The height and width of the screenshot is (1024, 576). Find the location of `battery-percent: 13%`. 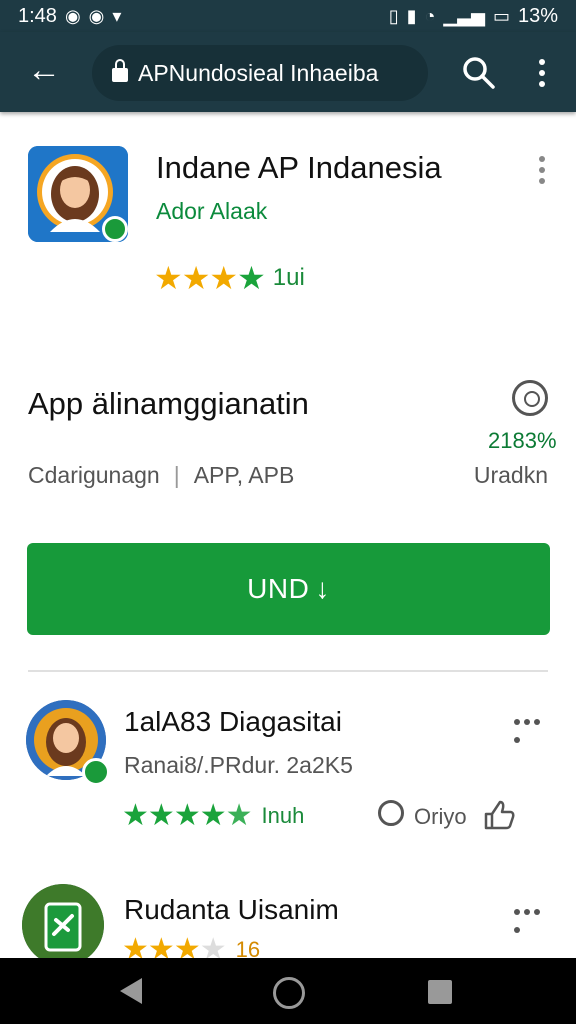

battery-percent: 13% is located at coordinates (537, 15).